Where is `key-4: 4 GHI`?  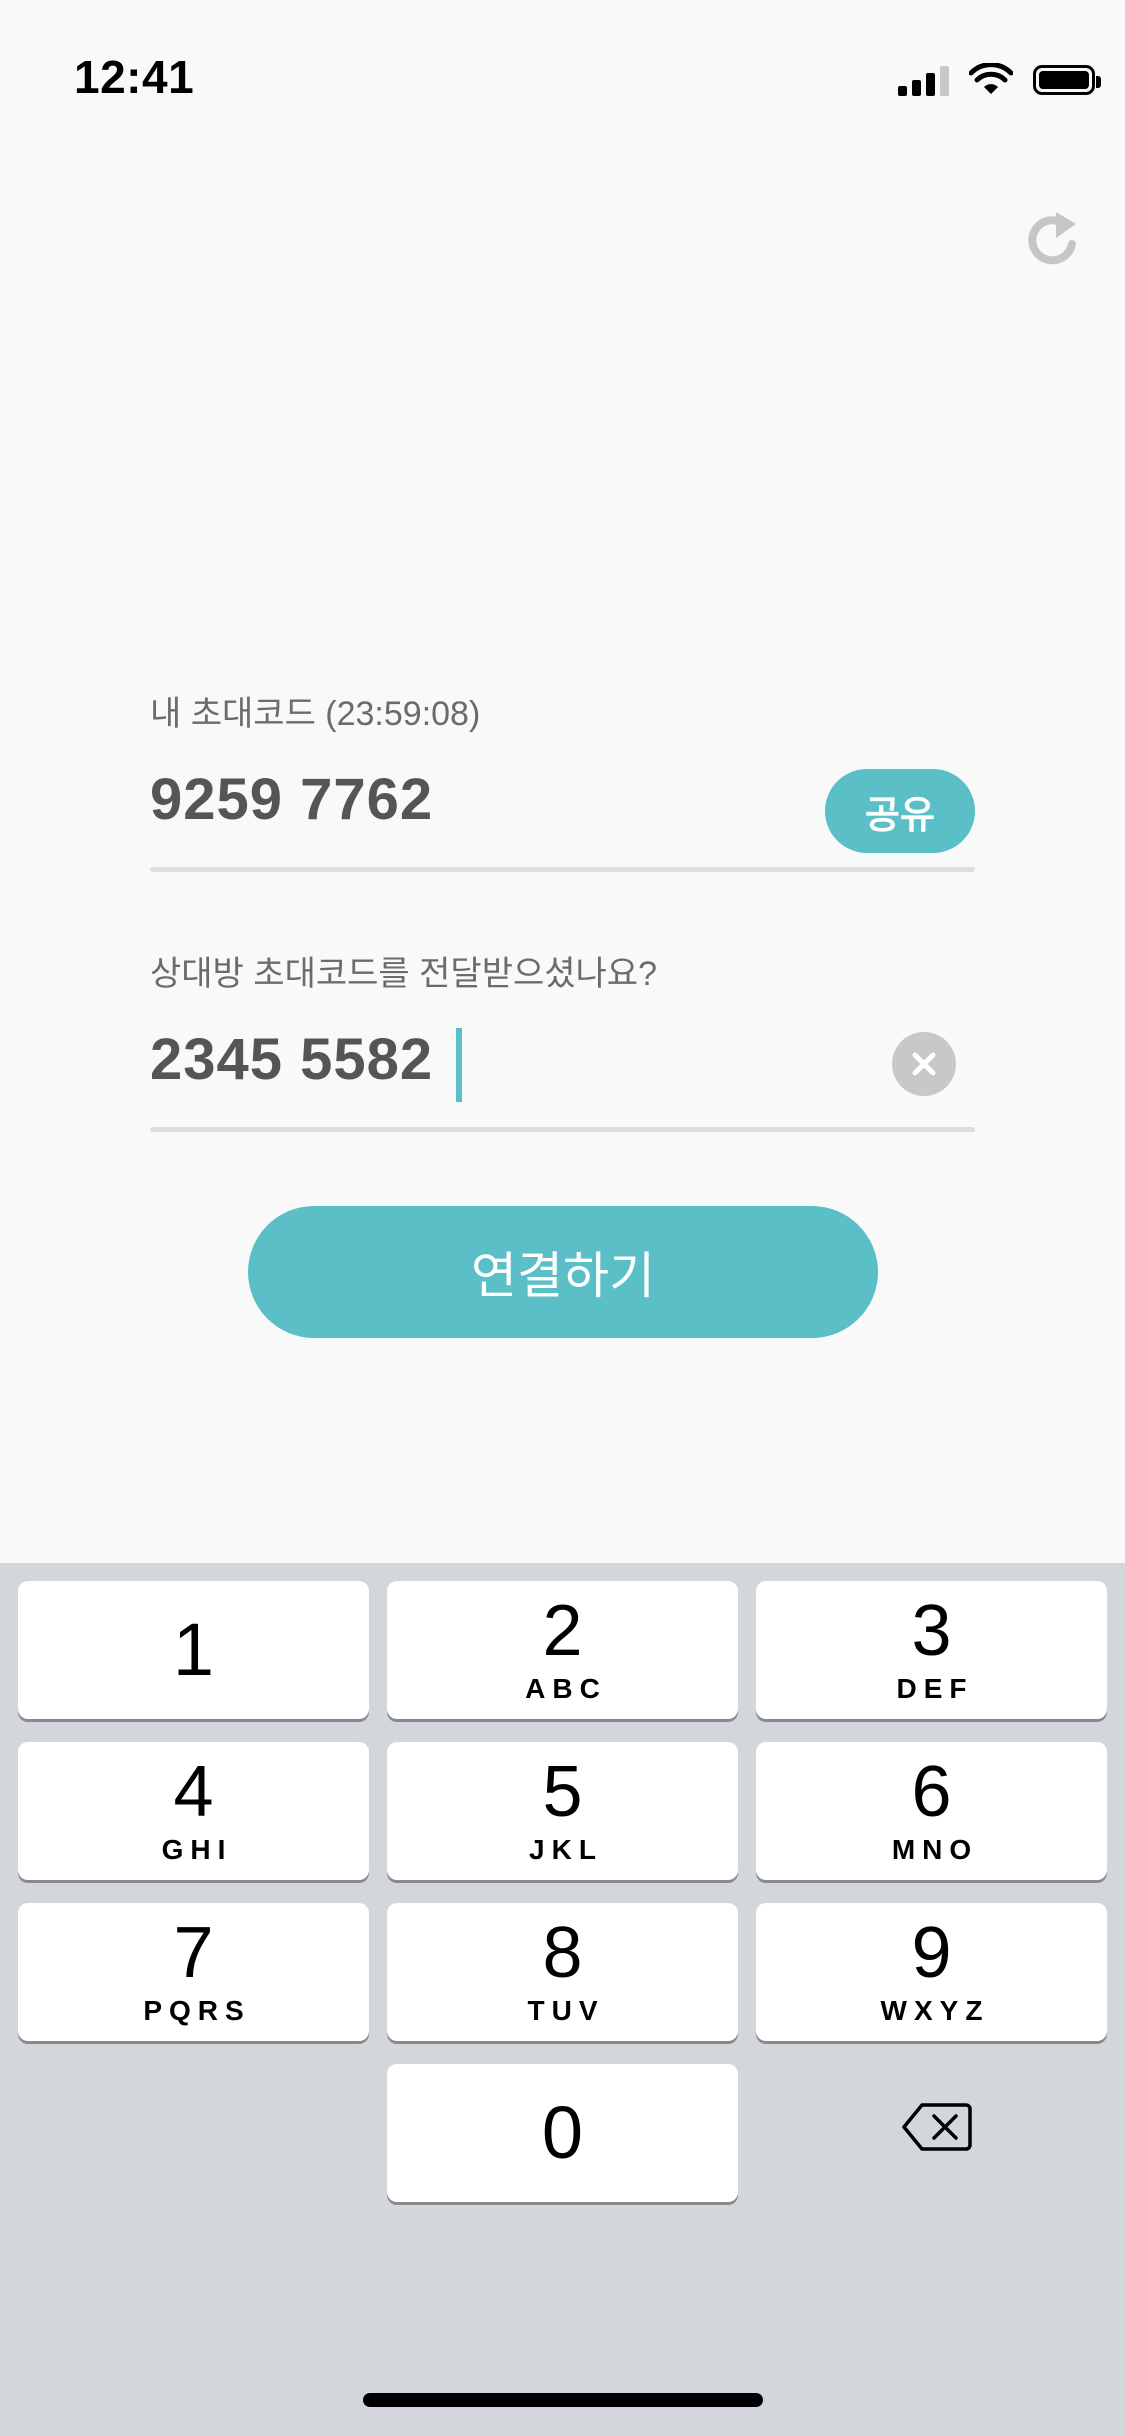 key-4: 4 GHI is located at coordinates (193, 1811).